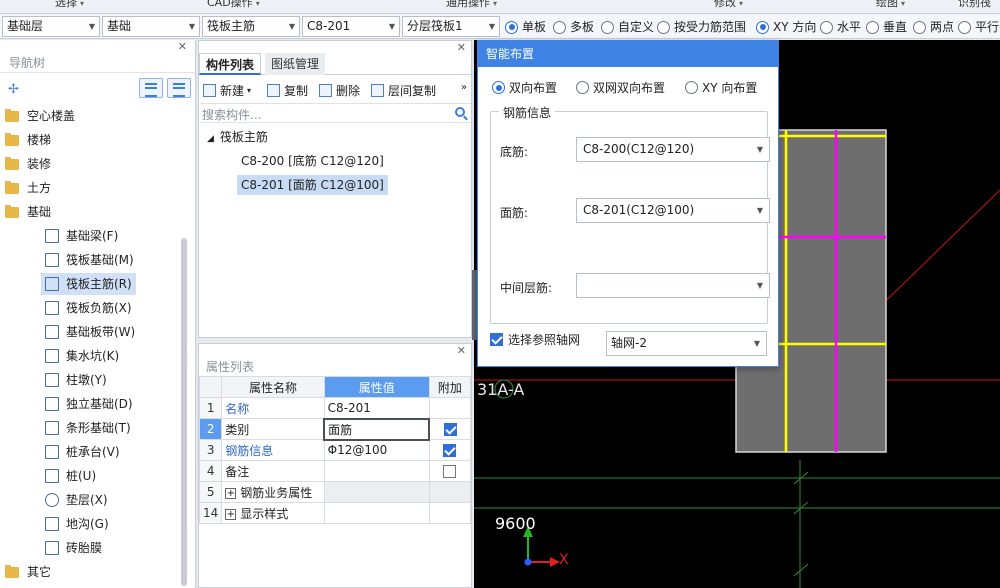  What do you see at coordinates (88, 308) in the screenshot?
I see `nav-item-raft-negative-rebar: 筏板负筋(X)` at bounding box center [88, 308].